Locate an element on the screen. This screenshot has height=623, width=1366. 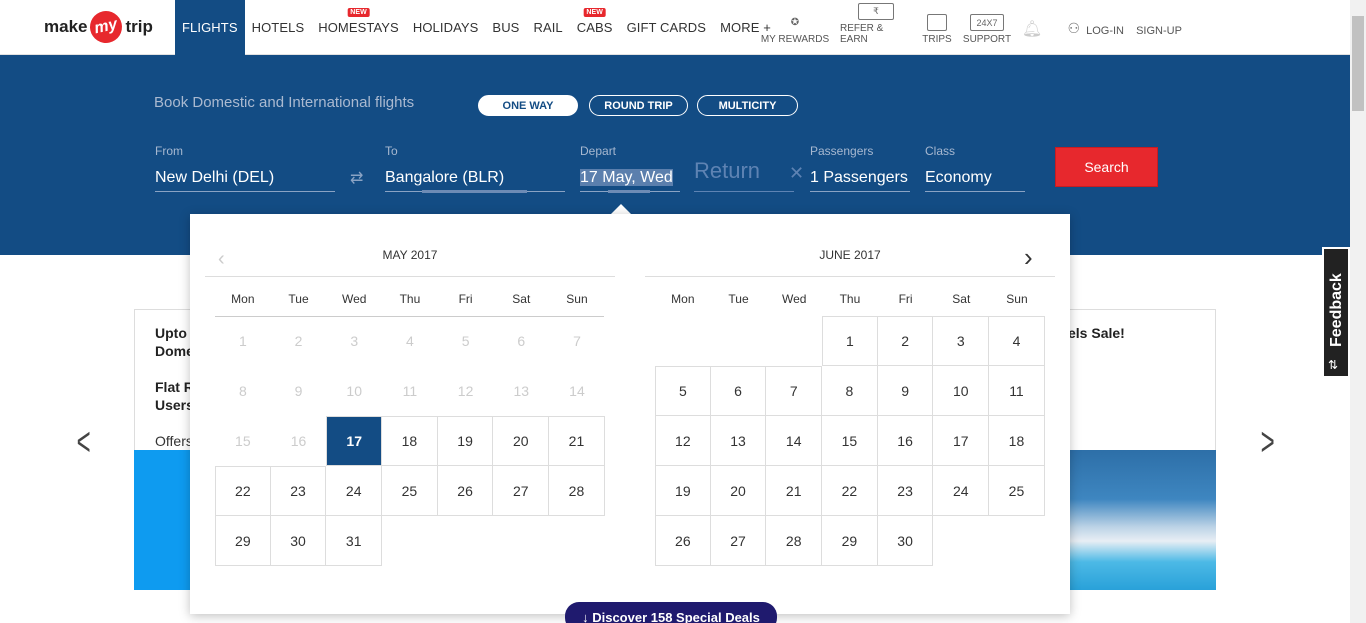
to-value: Bangalore (BLR) is located at coordinates (445, 177).